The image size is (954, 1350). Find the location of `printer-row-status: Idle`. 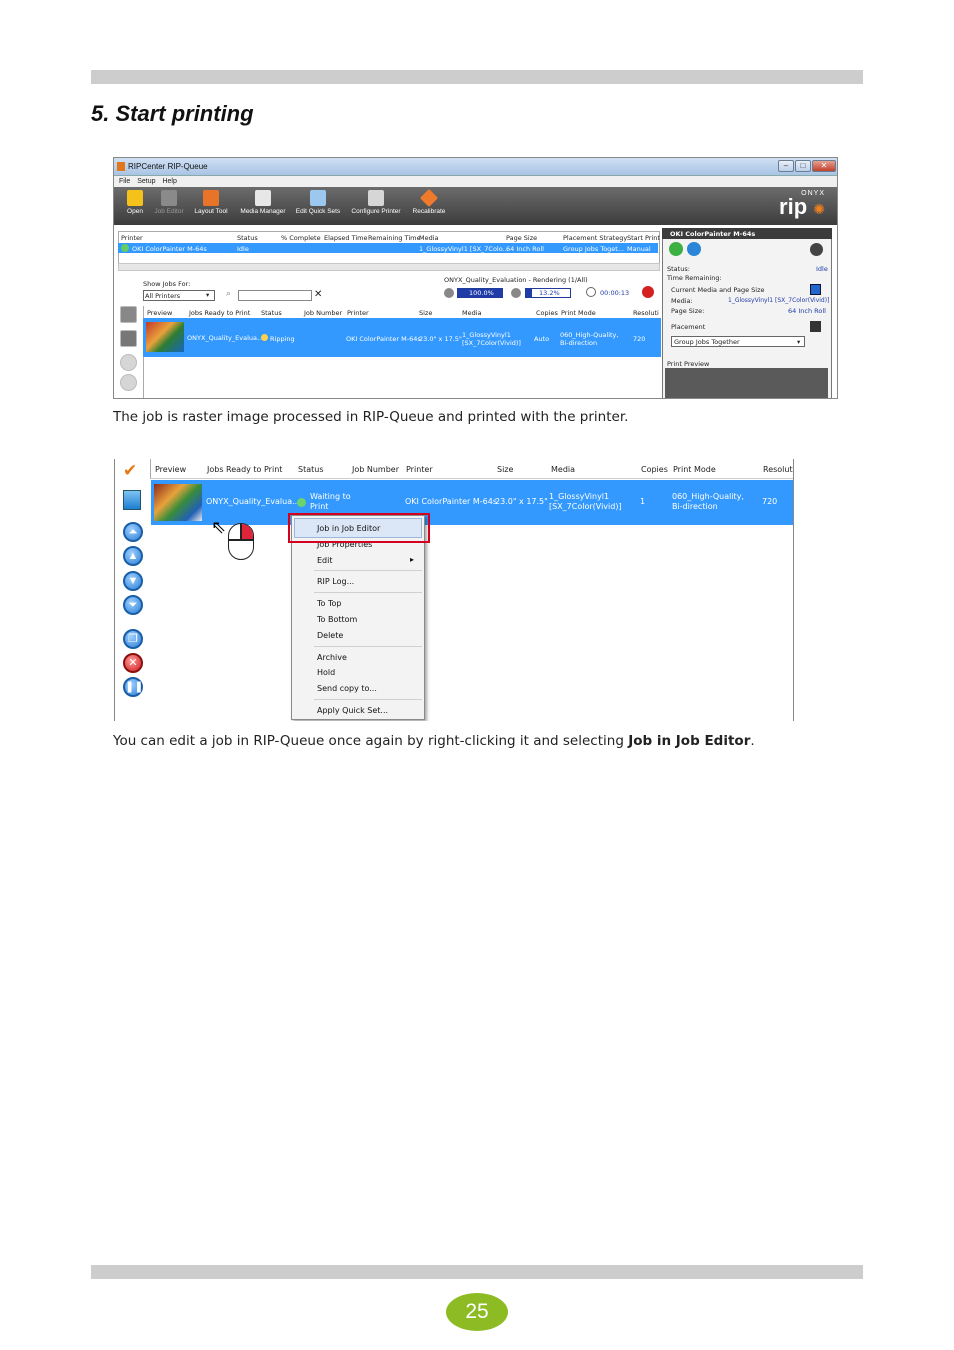

printer-row-status: Idle is located at coordinates (243, 249).